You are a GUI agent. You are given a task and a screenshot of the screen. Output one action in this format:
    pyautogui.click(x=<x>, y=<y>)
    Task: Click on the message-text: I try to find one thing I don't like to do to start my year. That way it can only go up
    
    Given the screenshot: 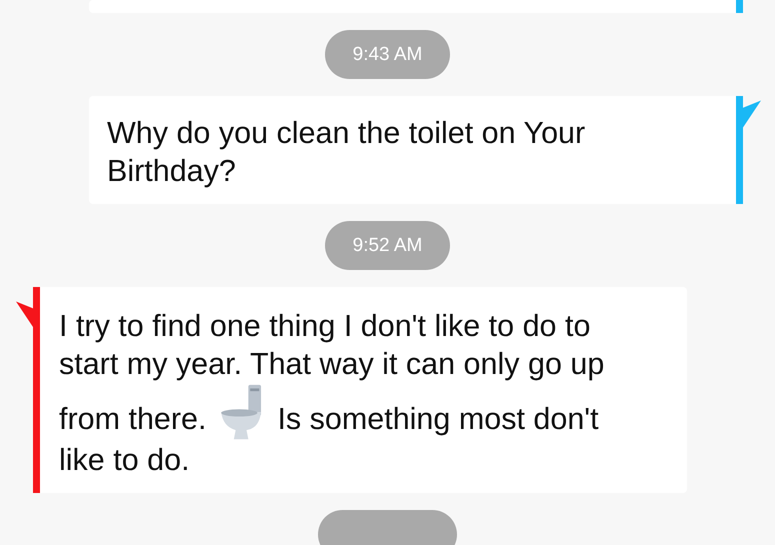 What is the action you would take?
    pyautogui.click(x=331, y=345)
    